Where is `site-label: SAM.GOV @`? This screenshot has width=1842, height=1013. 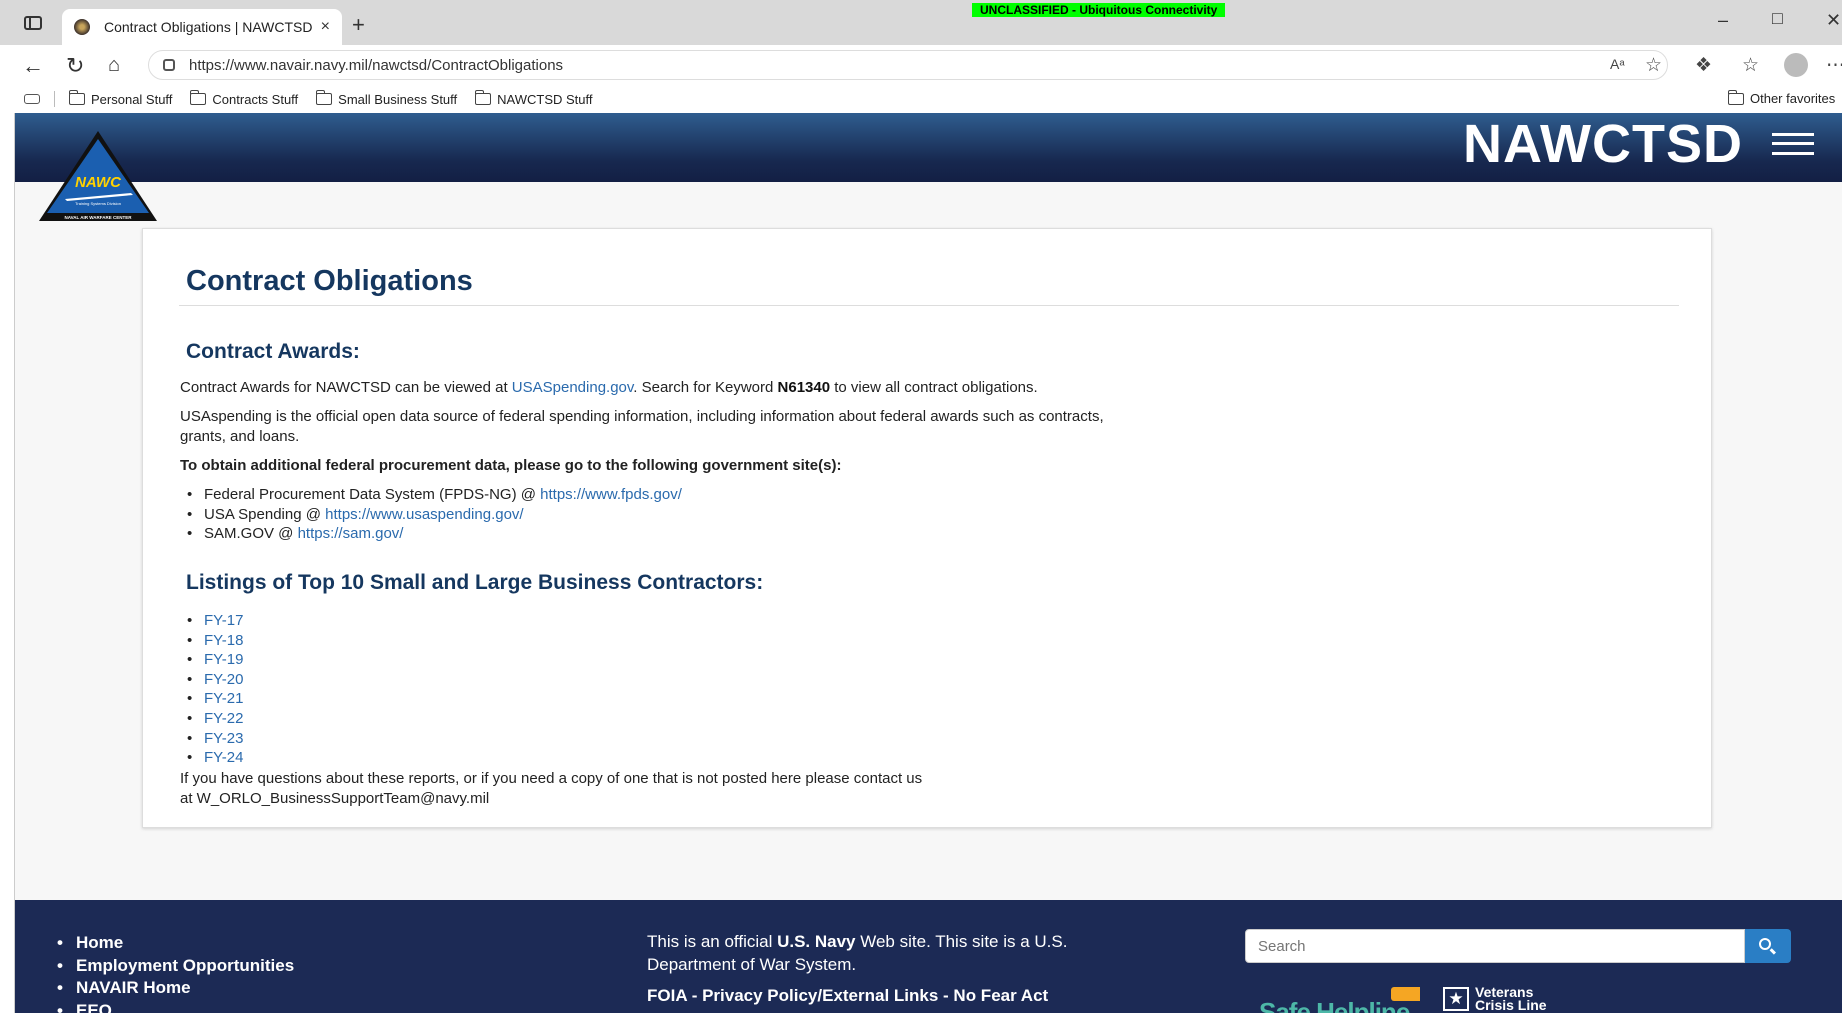
site-label: SAM.GOV @ is located at coordinates (251, 534).